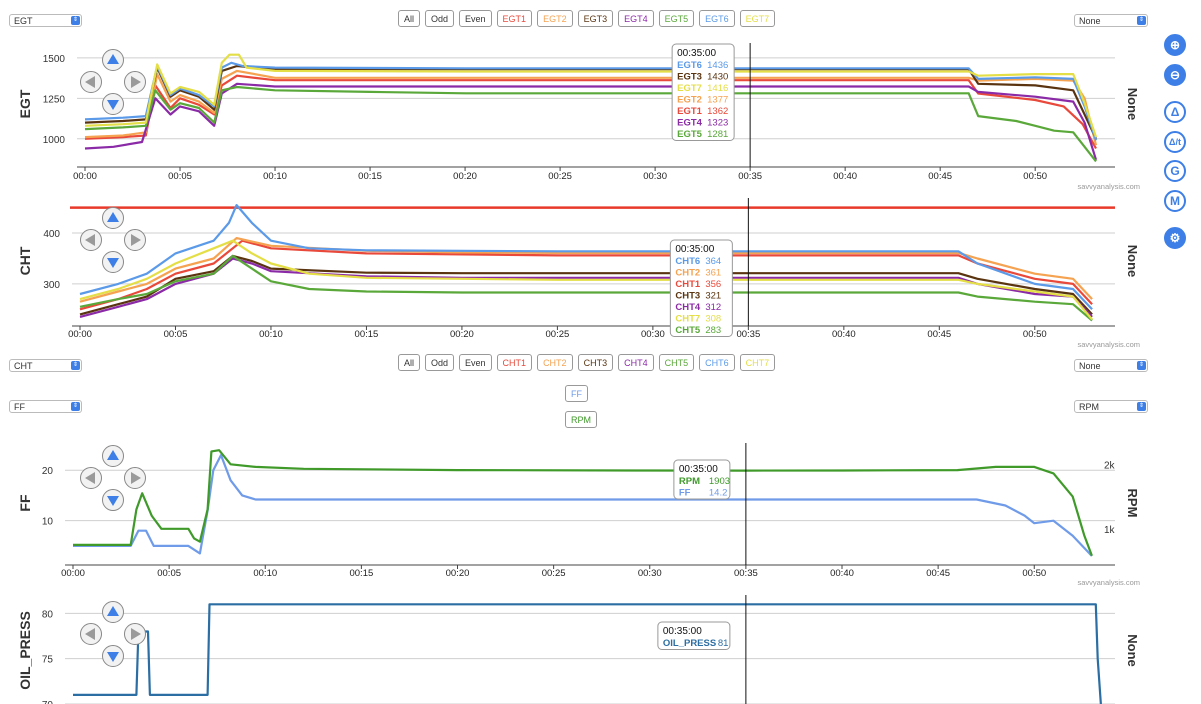 The width and height of the screenshot is (1201, 704). What do you see at coordinates (48, 614) in the screenshot?
I see `y-tick-label: 80` at bounding box center [48, 614].